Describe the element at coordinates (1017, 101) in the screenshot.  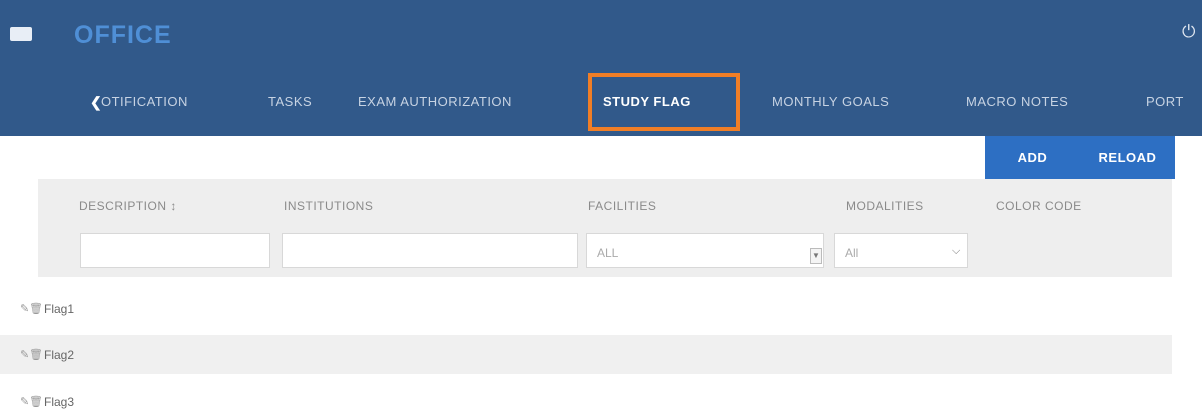
I see `tab-macro-notes: MACRO NOTES` at that location.